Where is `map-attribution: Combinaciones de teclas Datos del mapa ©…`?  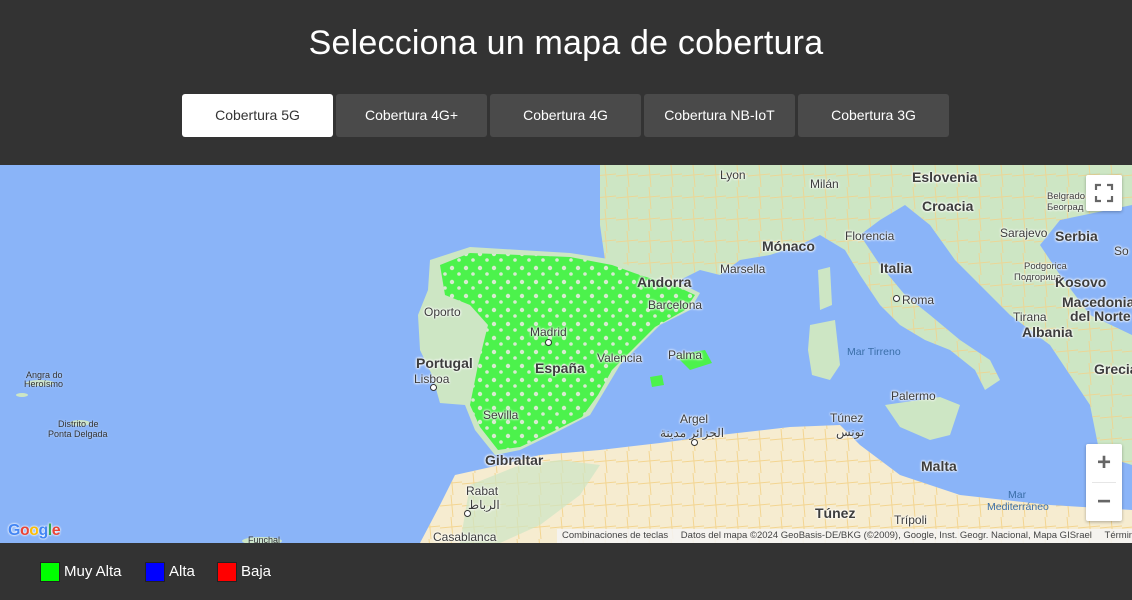 map-attribution: Combinaciones de teclas Datos del mapa ©… is located at coordinates (844, 536).